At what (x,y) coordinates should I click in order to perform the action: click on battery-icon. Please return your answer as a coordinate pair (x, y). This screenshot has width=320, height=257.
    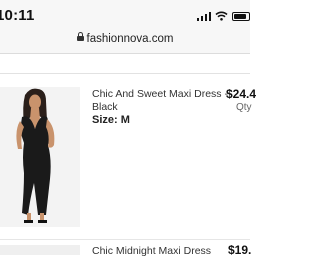
    Looking at the image, I should click on (241, 16).